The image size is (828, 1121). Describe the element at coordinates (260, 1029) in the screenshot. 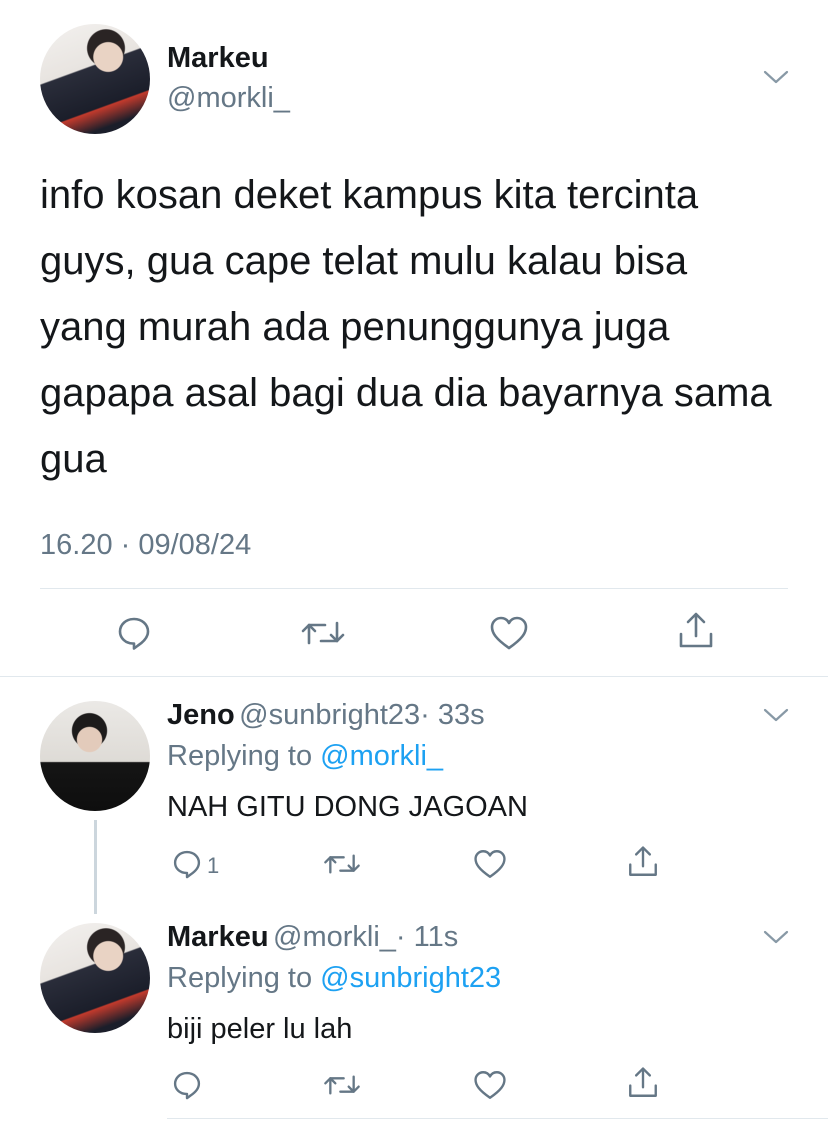

I see `reply-text: biji peler lu lah` at that location.